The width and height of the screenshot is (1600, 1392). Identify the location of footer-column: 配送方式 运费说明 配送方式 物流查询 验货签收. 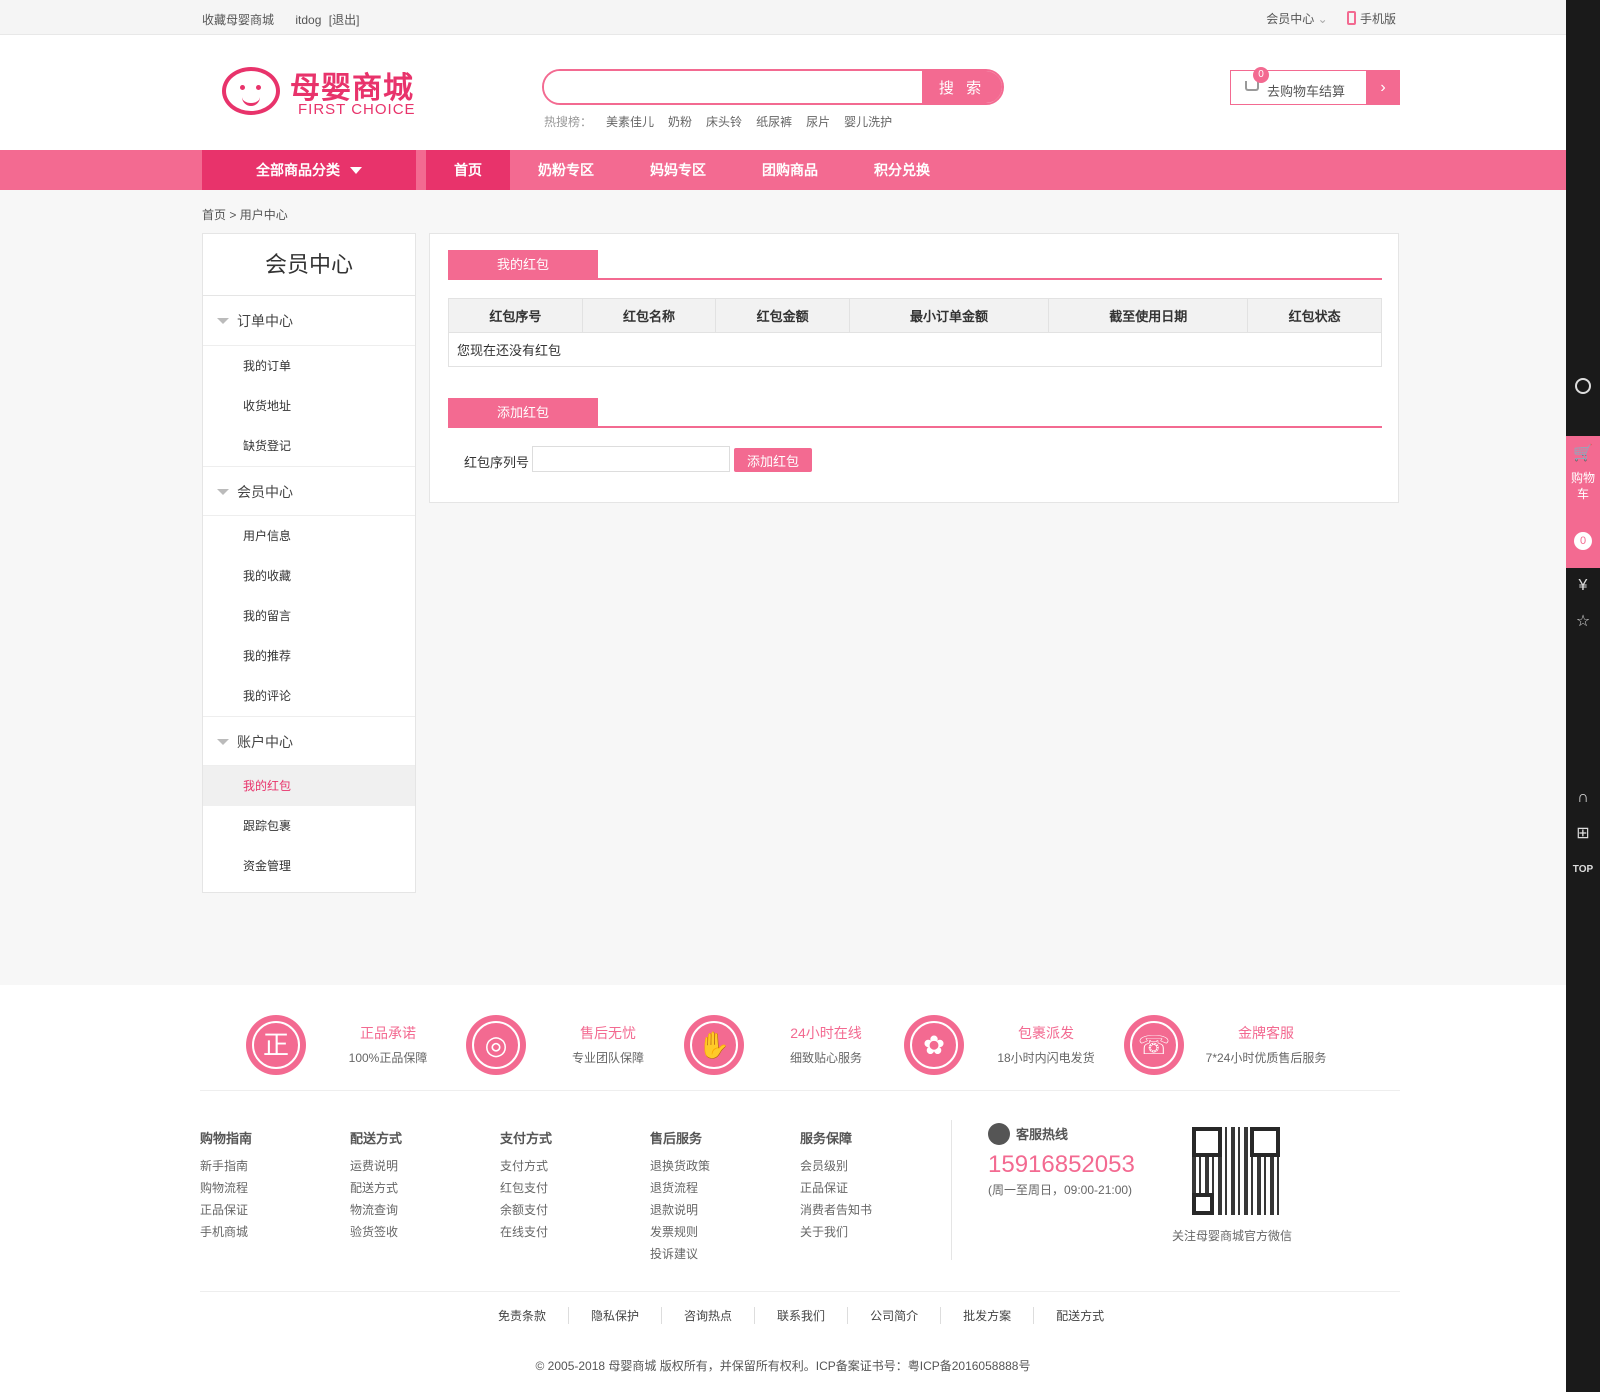
(376, 1185).